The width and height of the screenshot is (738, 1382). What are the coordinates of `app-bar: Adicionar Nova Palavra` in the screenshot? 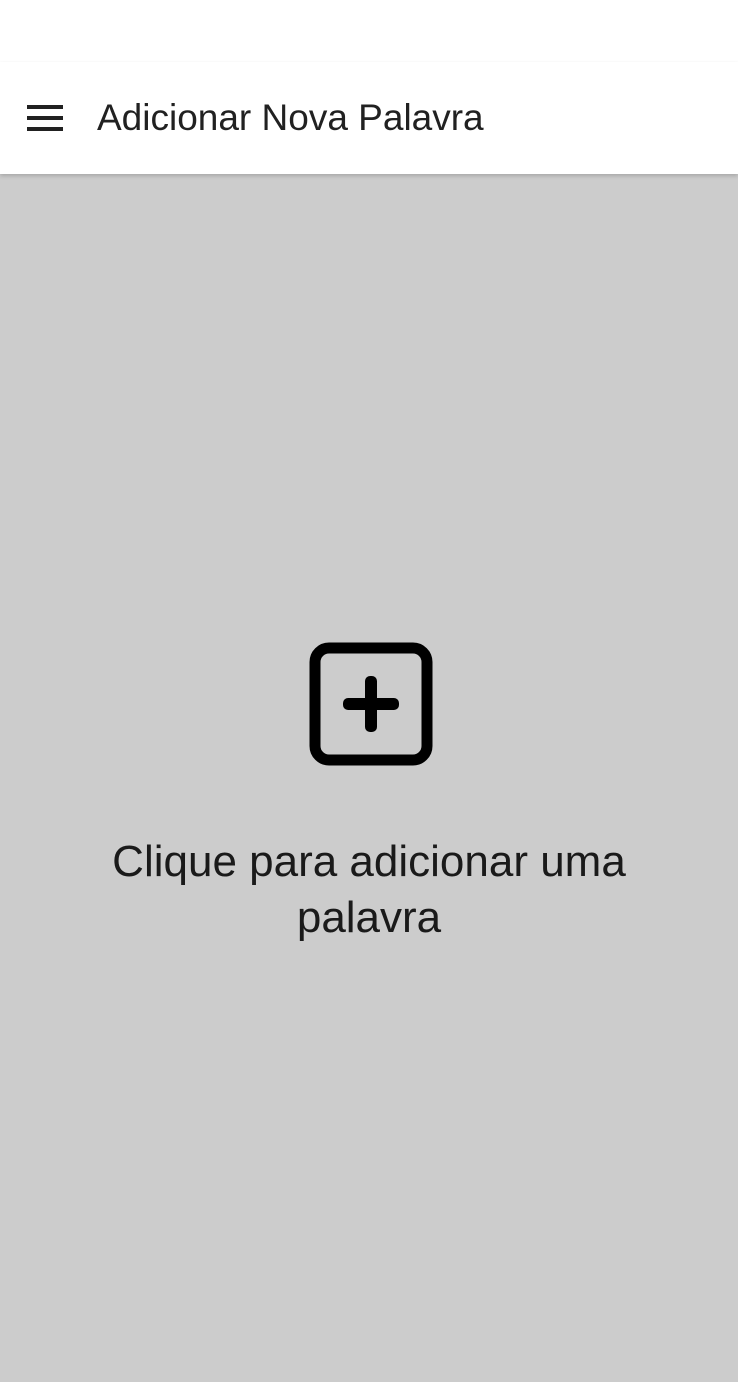 It's located at (369, 118).